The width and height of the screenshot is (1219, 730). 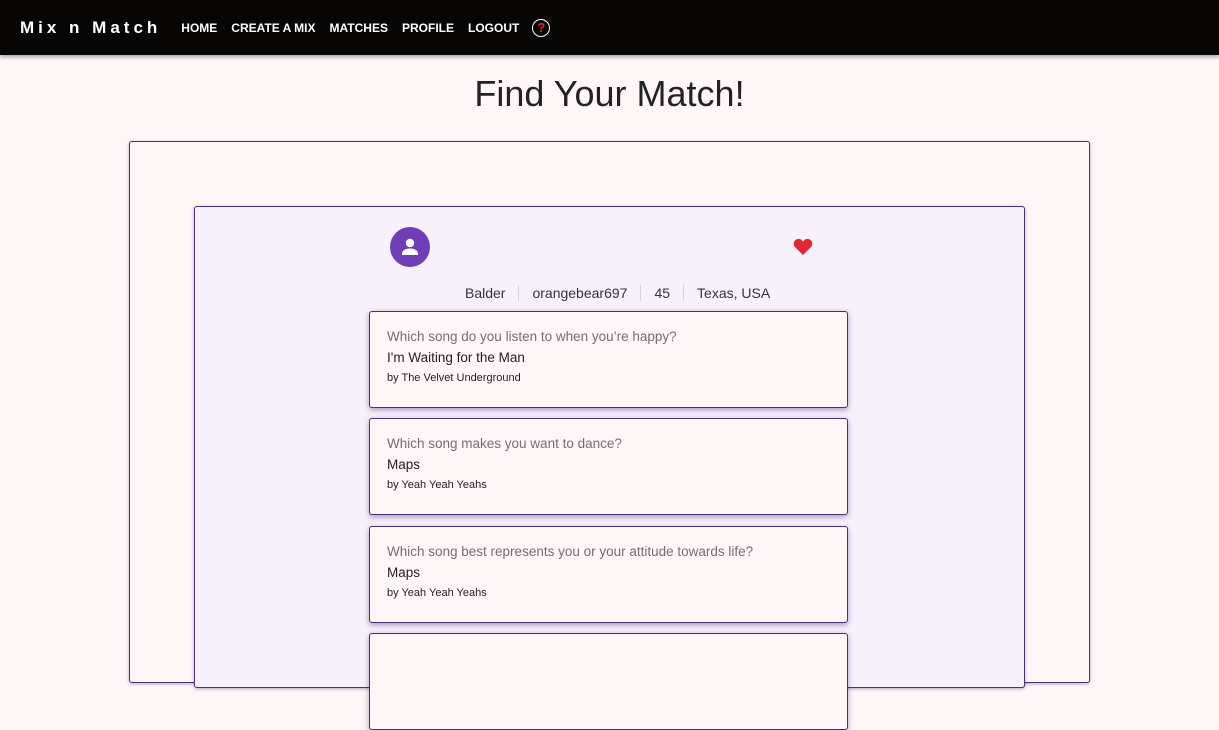 I want to click on person-icon, so click(x=410, y=246).